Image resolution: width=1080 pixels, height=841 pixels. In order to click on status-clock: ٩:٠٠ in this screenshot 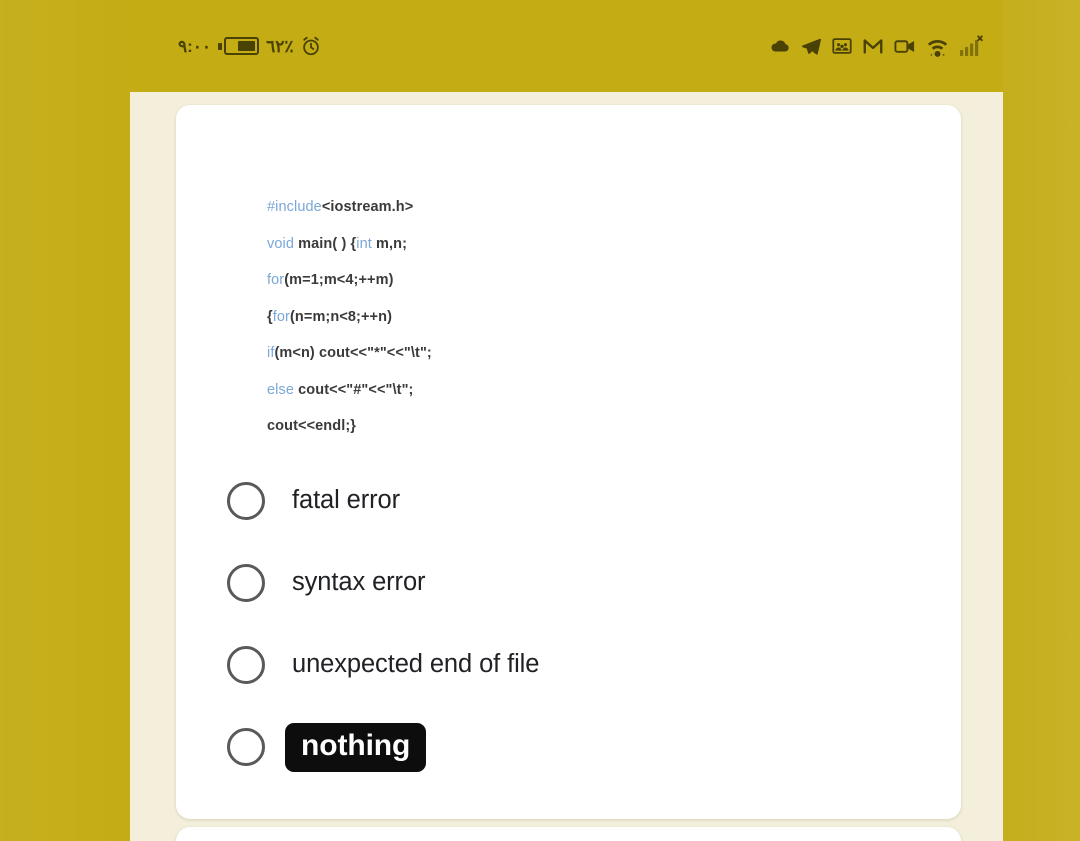, I will do `click(195, 46)`.